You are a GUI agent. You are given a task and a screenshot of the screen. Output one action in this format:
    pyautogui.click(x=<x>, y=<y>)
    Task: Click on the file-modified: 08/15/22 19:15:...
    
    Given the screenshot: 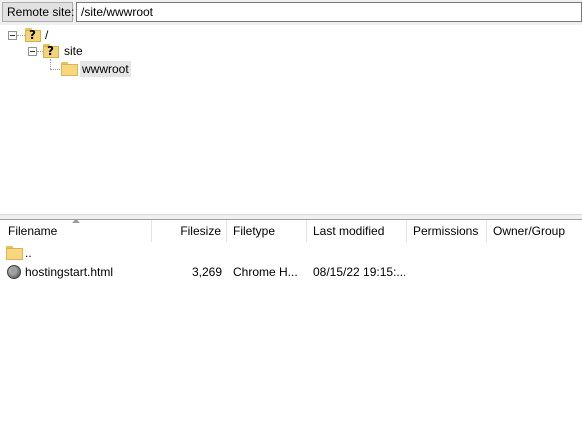 What is the action you would take?
    pyautogui.click(x=359, y=272)
    